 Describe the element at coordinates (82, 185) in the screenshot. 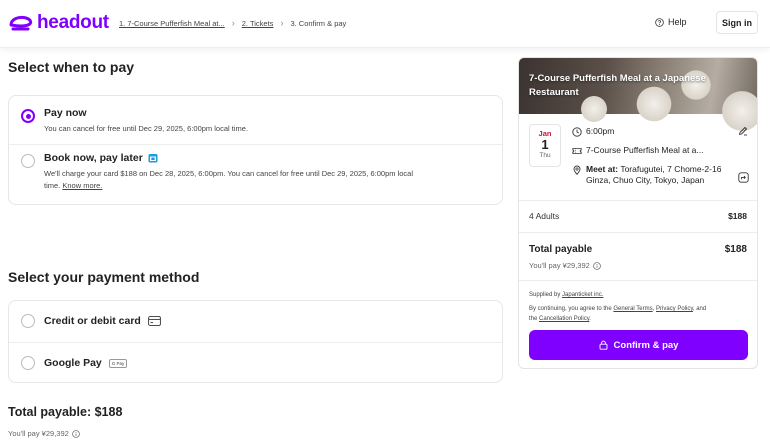

I see `know-more-link: Know more.` at that location.